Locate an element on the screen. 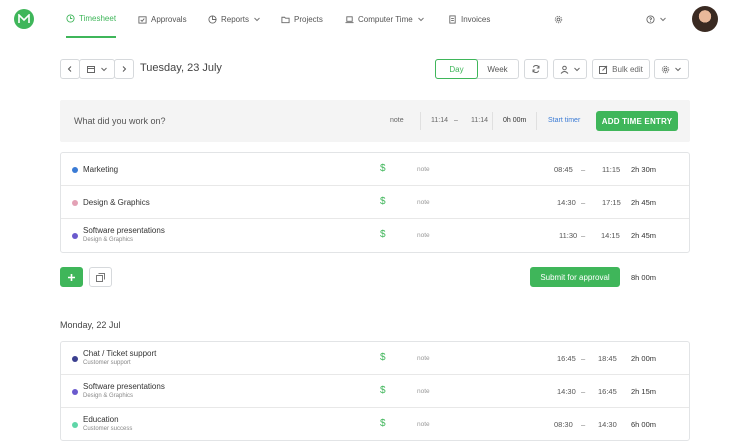 The height and width of the screenshot is (441, 750). view-settings-button is located at coordinates (671, 69).